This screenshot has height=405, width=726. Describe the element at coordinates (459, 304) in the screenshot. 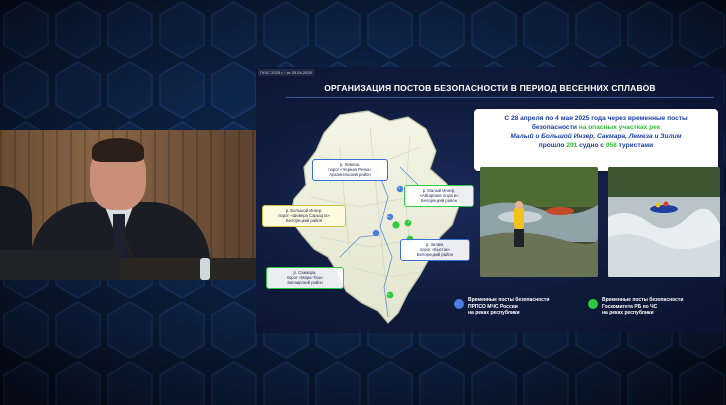

I see `legend-dot-blue` at that location.